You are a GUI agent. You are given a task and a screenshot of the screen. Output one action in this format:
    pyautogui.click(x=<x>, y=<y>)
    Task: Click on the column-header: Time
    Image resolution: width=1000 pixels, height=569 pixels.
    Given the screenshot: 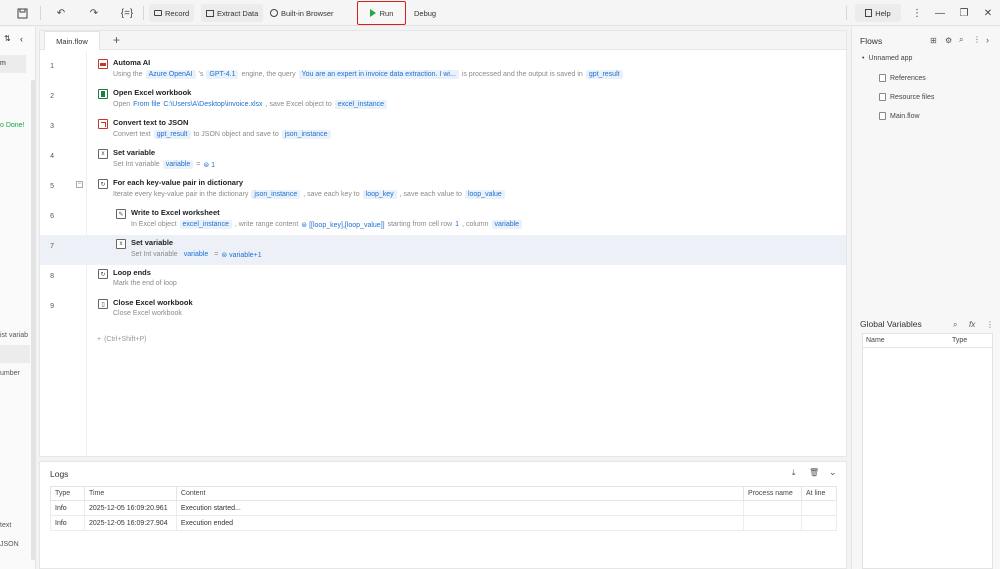 What is the action you would take?
    pyautogui.click(x=130, y=493)
    